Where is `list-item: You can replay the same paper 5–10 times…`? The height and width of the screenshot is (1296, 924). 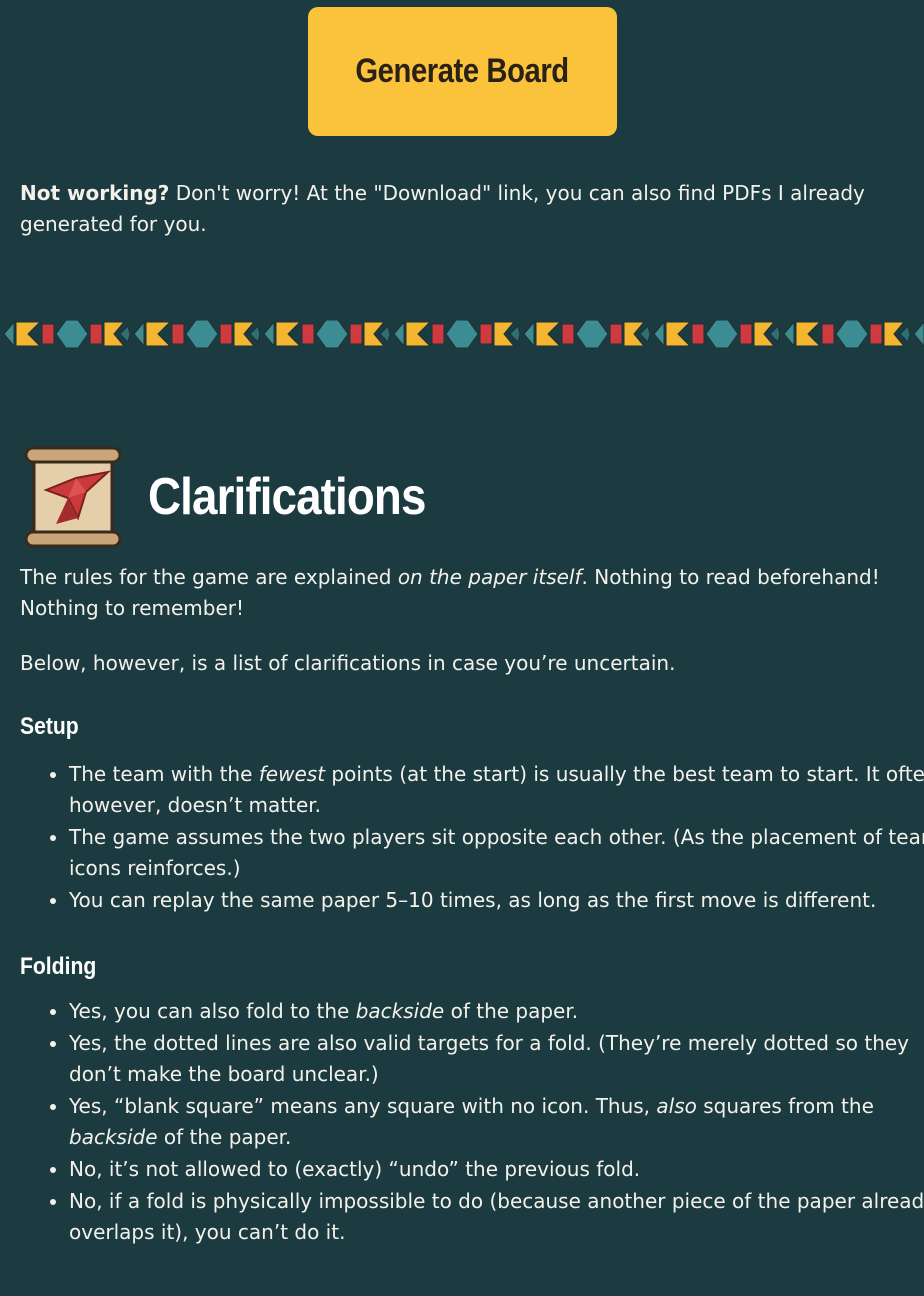 list-item: You can replay the same paper 5–10 times… is located at coordinates (496, 900).